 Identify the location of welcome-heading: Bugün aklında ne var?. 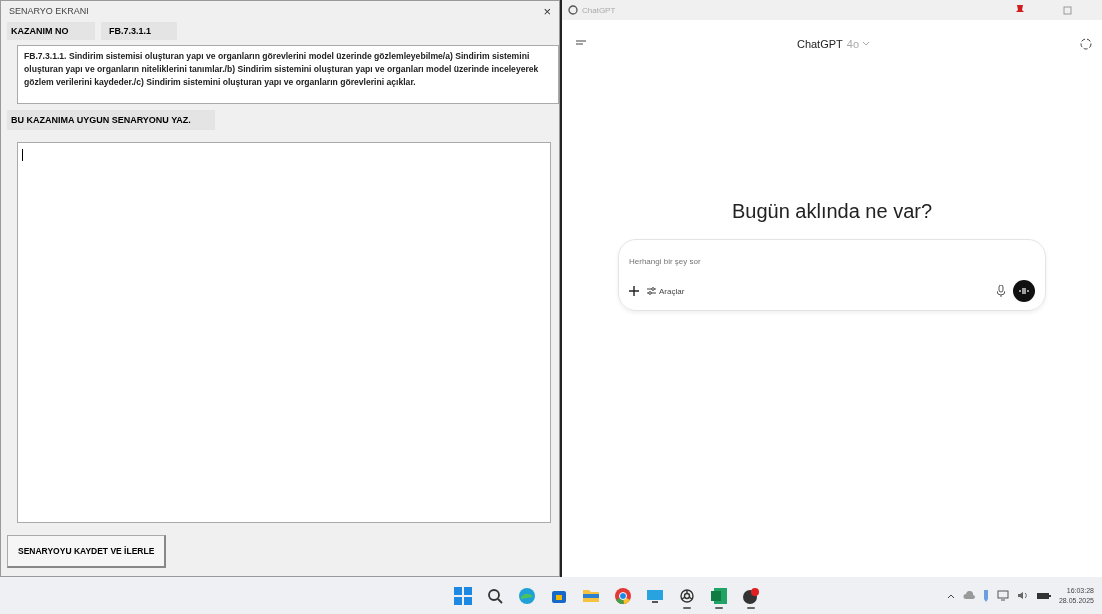
(832, 211).